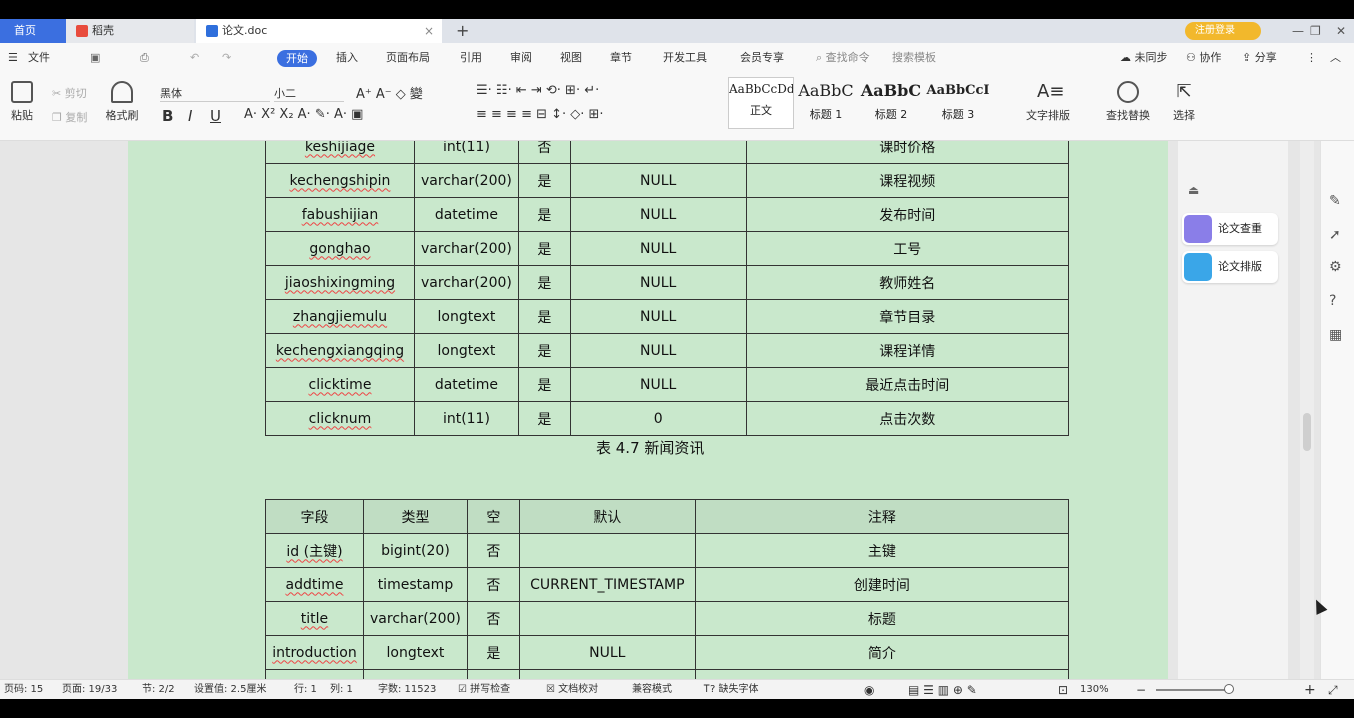  I want to click on image-tool-icon: ▦, so click(1335, 335).